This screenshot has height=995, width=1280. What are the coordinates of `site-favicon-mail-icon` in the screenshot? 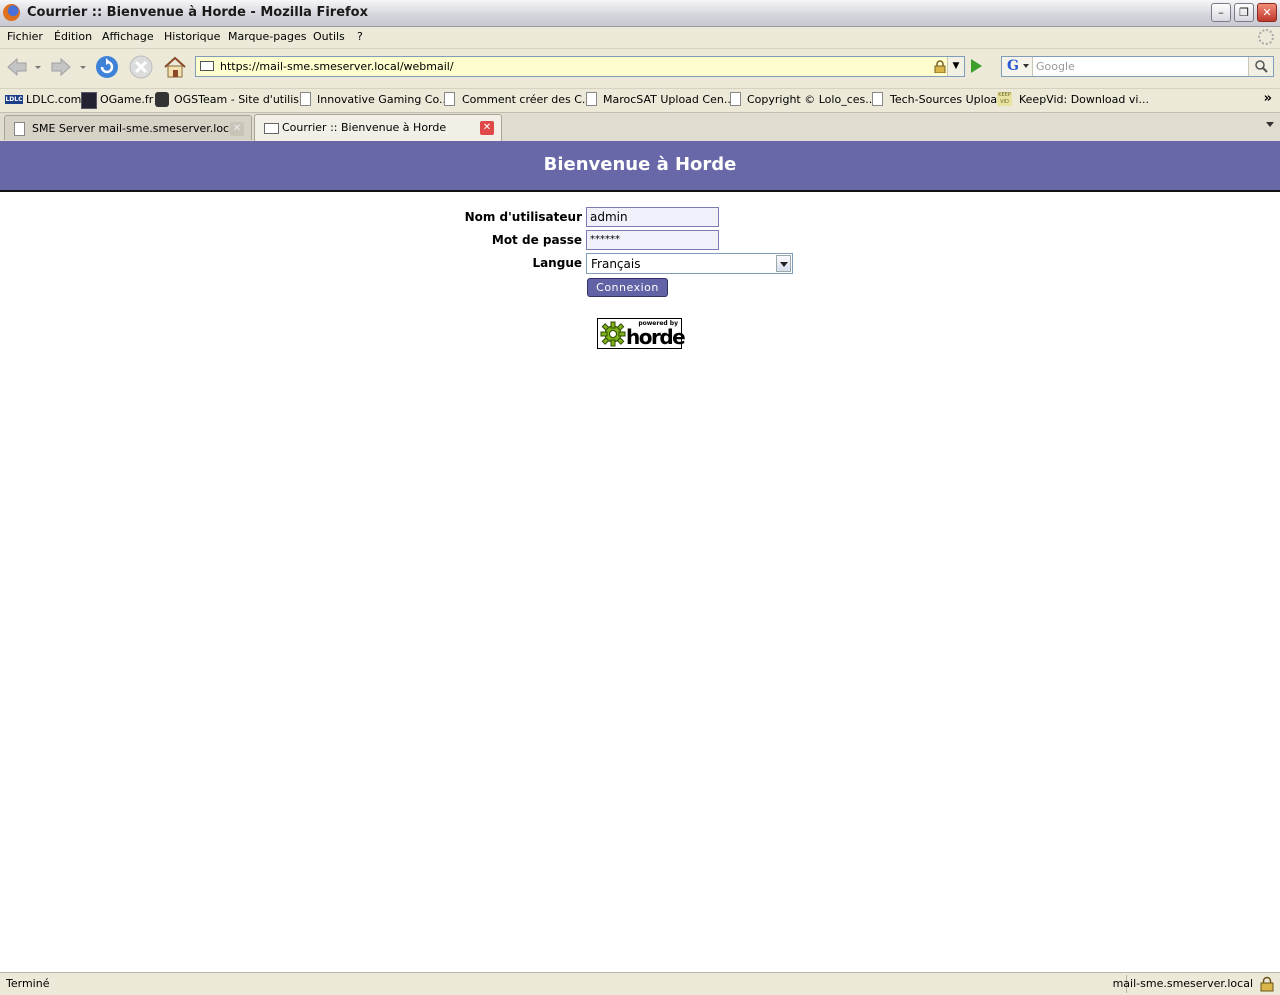 It's located at (207, 66).